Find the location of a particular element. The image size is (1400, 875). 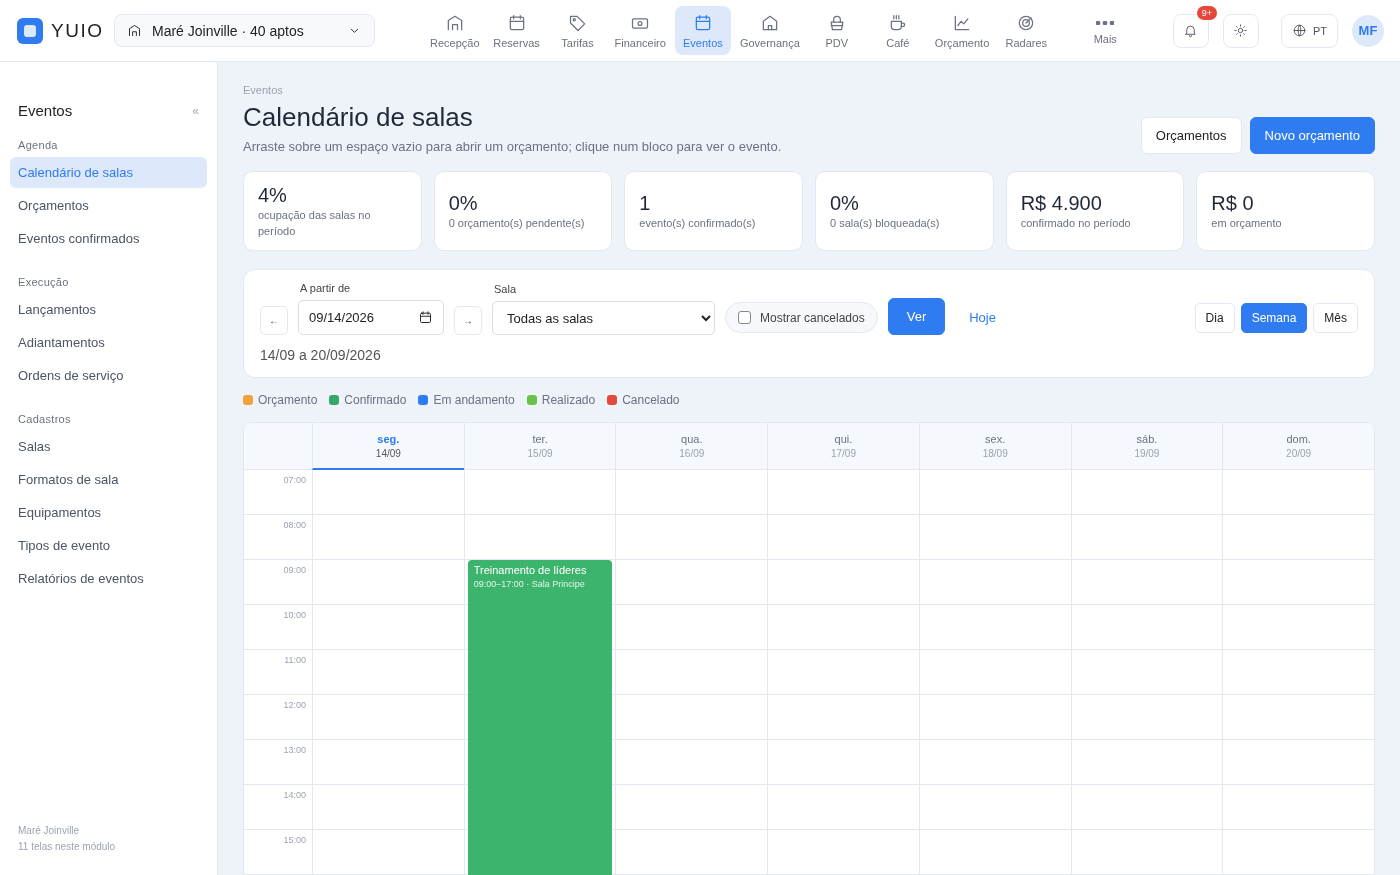

time-label: 07:00 is located at coordinates (278, 492).